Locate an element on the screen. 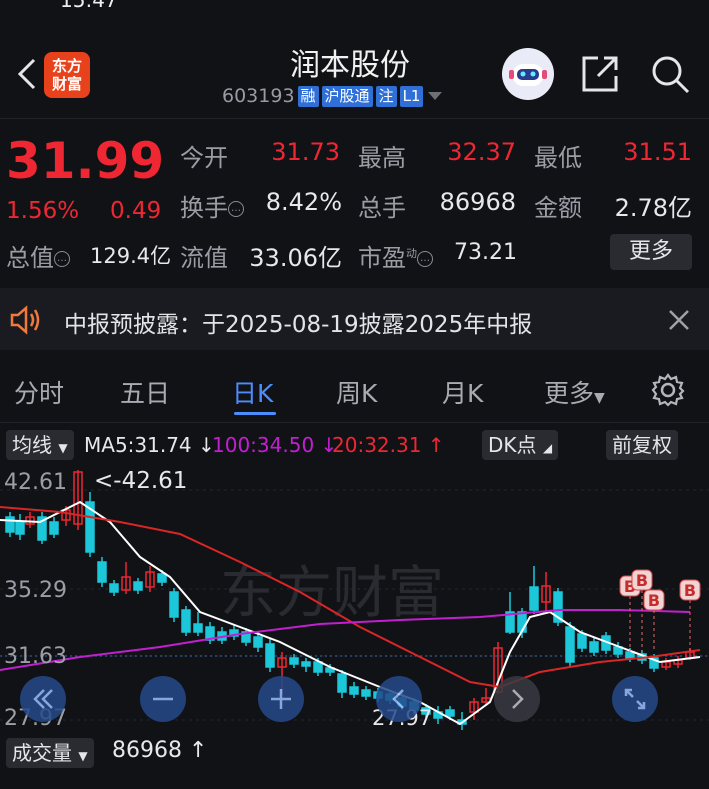 The image size is (709, 789). current-price: 31.99 is located at coordinates (85, 161).